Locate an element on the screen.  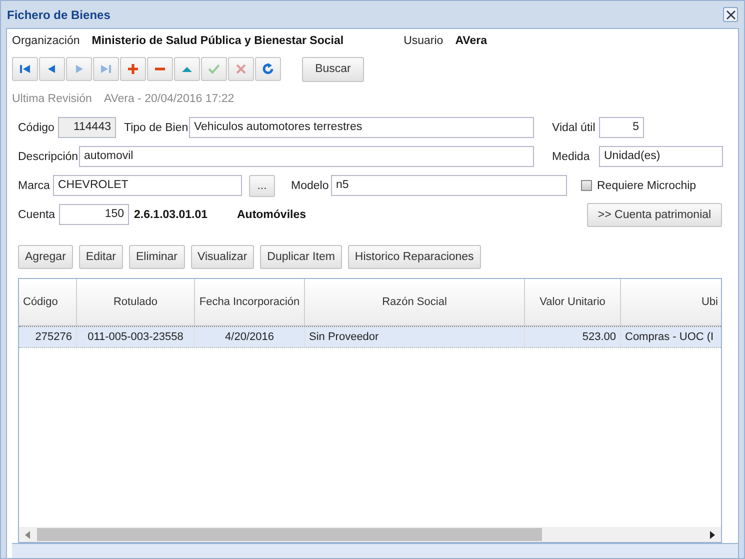
remove-button is located at coordinates (160, 69).